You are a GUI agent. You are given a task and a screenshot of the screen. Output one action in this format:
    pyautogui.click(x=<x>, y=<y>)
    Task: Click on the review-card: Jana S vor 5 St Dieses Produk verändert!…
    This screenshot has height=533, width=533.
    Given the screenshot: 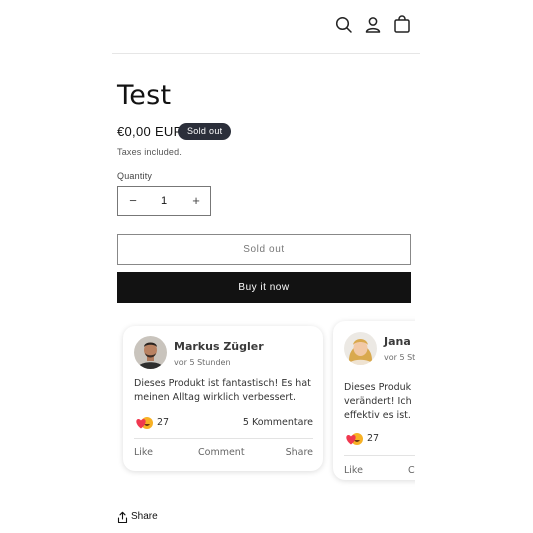 What is the action you would take?
    pyautogui.click(x=374, y=400)
    